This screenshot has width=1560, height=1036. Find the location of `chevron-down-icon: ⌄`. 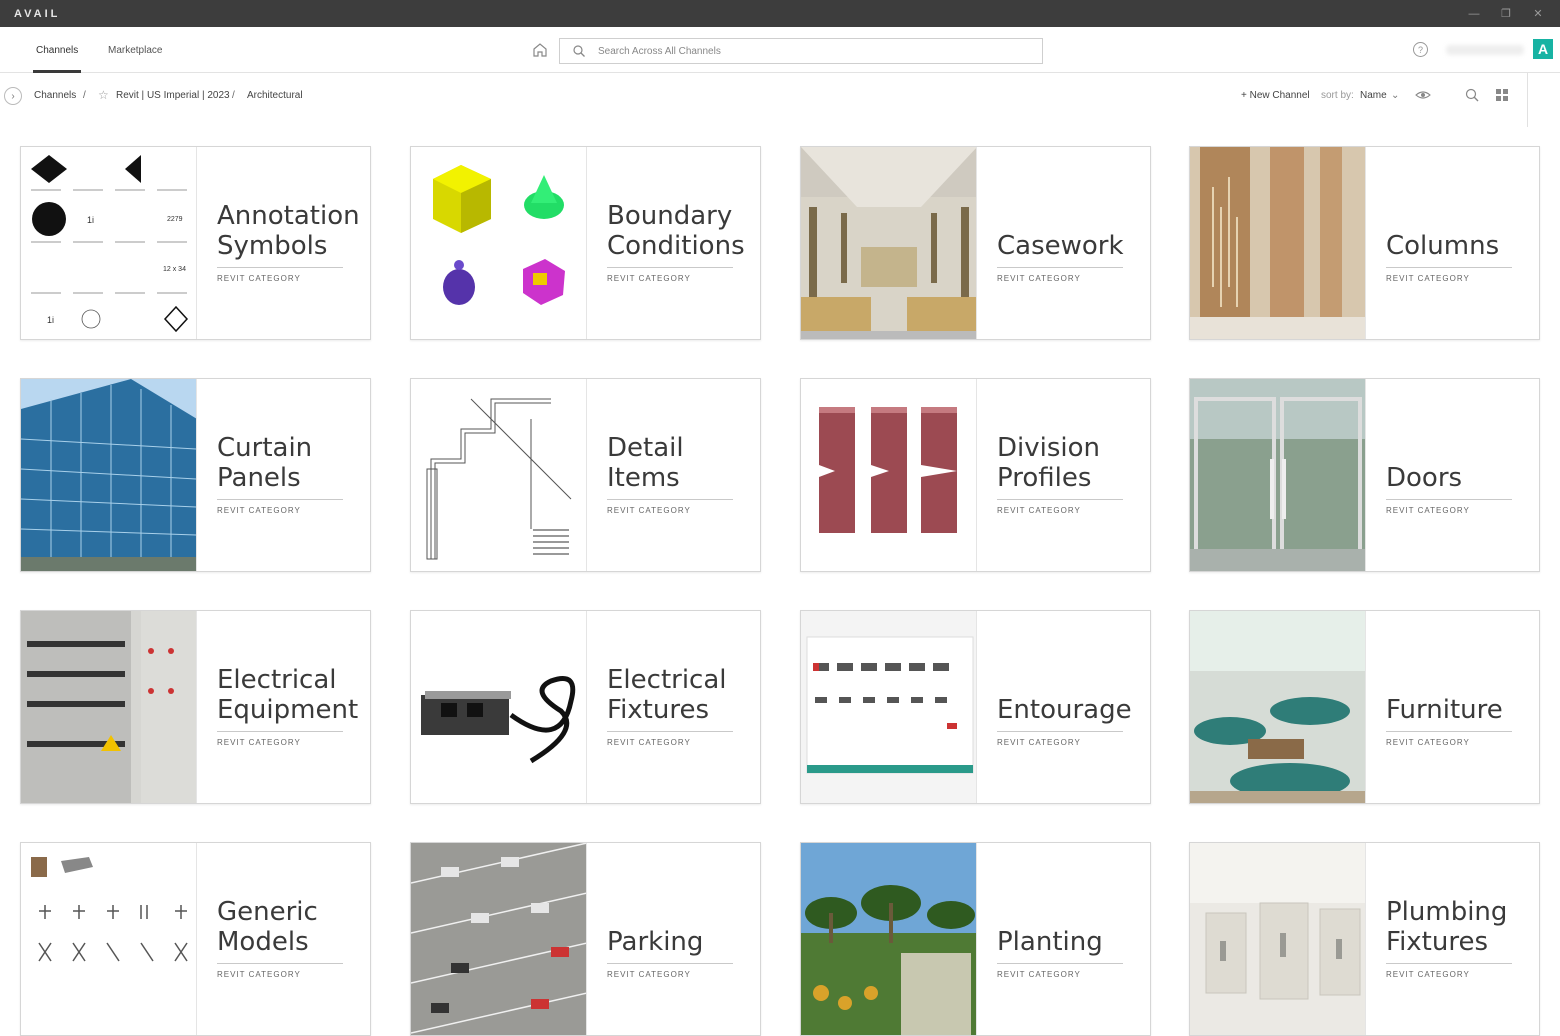

chevron-down-icon: ⌄ is located at coordinates (1395, 95).